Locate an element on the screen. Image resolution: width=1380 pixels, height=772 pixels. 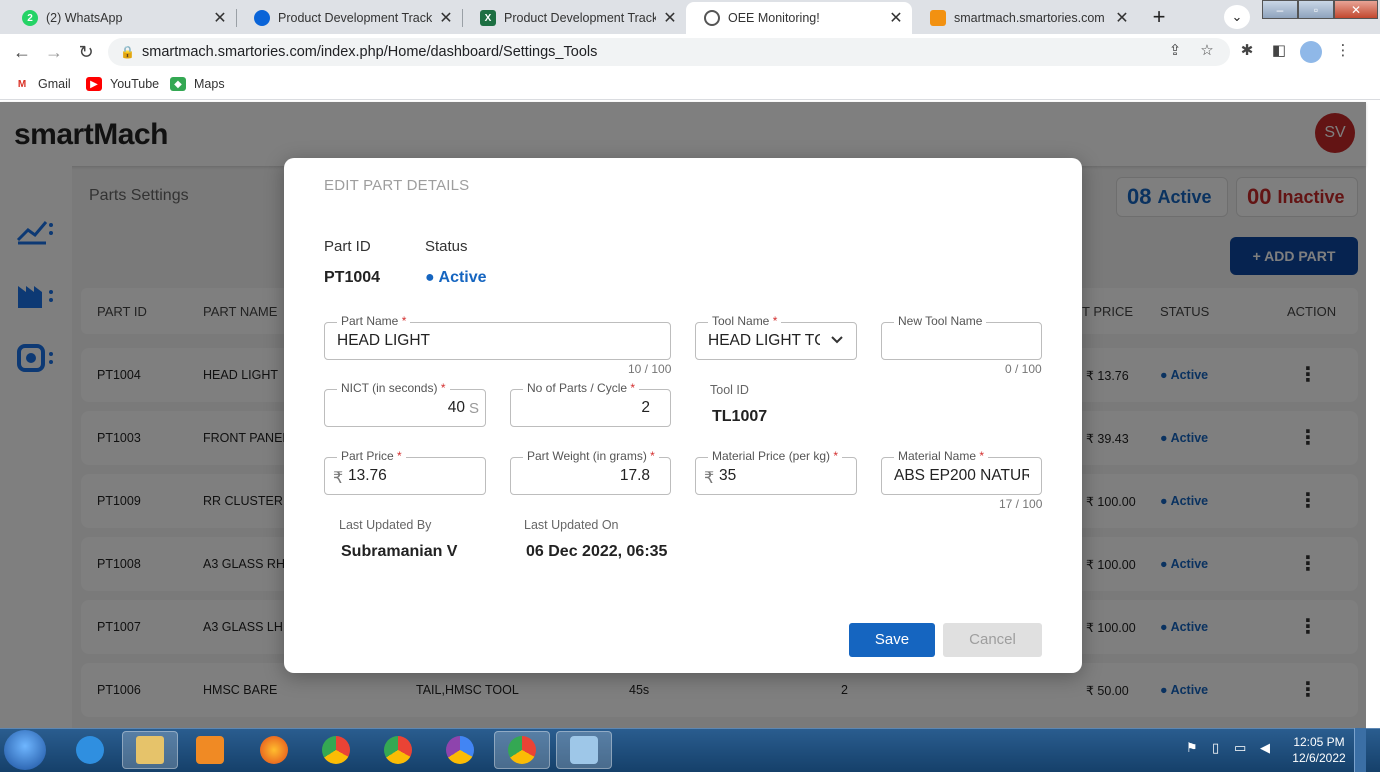
tab-oee-monitoring: OEE Monitoring! ✕ is located at coordinates (799, 18).